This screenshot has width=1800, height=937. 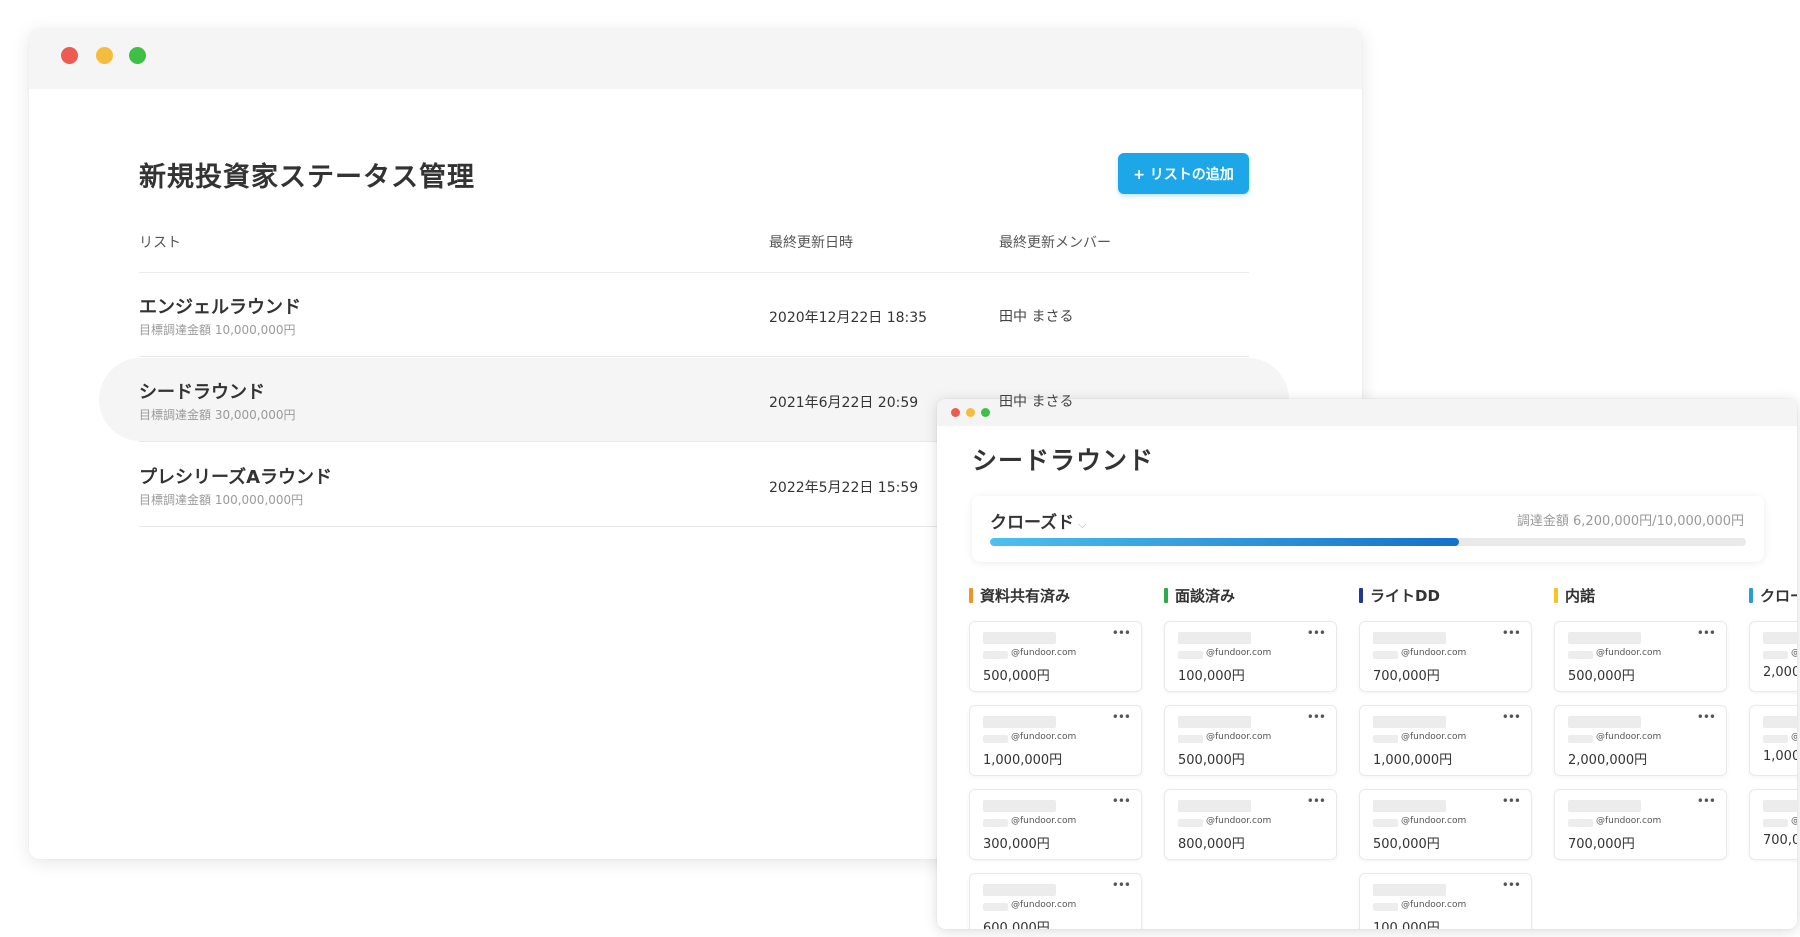 What do you see at coordinates (1640, 740) in the screenshot?
I see `investor-card: @fundoor.com ••• 2,000,000円` at bounding box center [1640, 740].